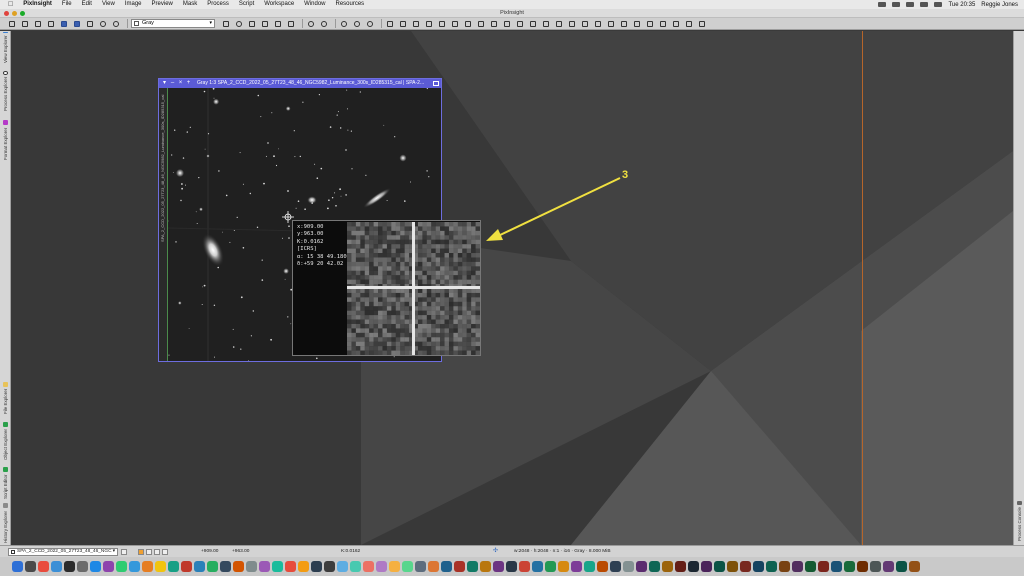 The width and height of the screenshot is (1024, 576). What do you see at coordinates (90, 23) in the screenshot?
I see `mask-icon` at bounding box center [90, 23].